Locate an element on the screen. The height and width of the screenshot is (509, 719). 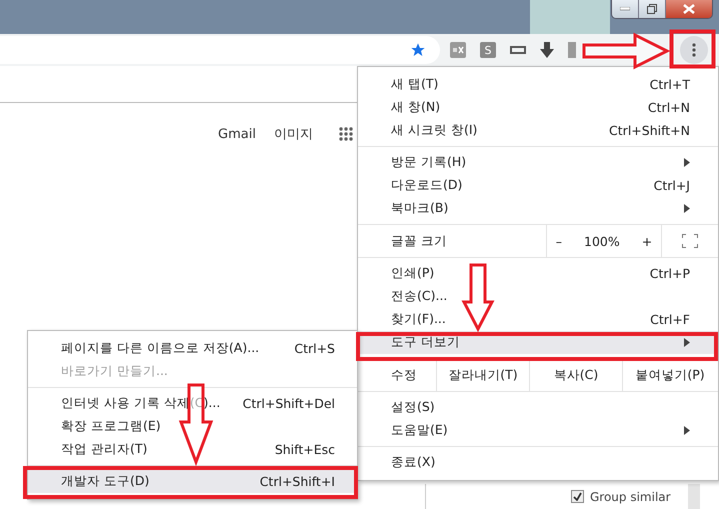
menu-item: 인쇄(P) Ctrl+P is located at coordinates (538, 273).